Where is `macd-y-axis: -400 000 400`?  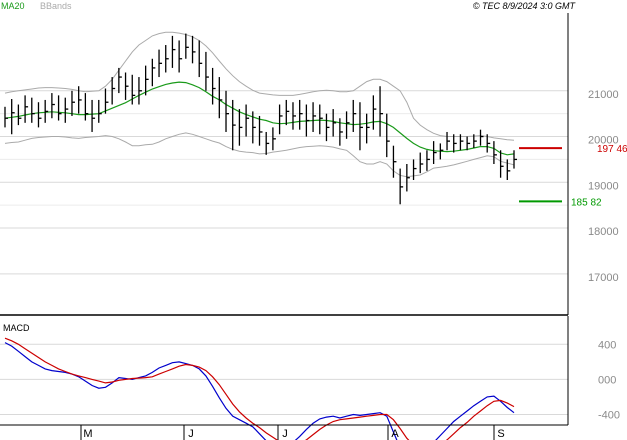 macd-y-axis: -400 000 400 is located at coordinates (609, 380).